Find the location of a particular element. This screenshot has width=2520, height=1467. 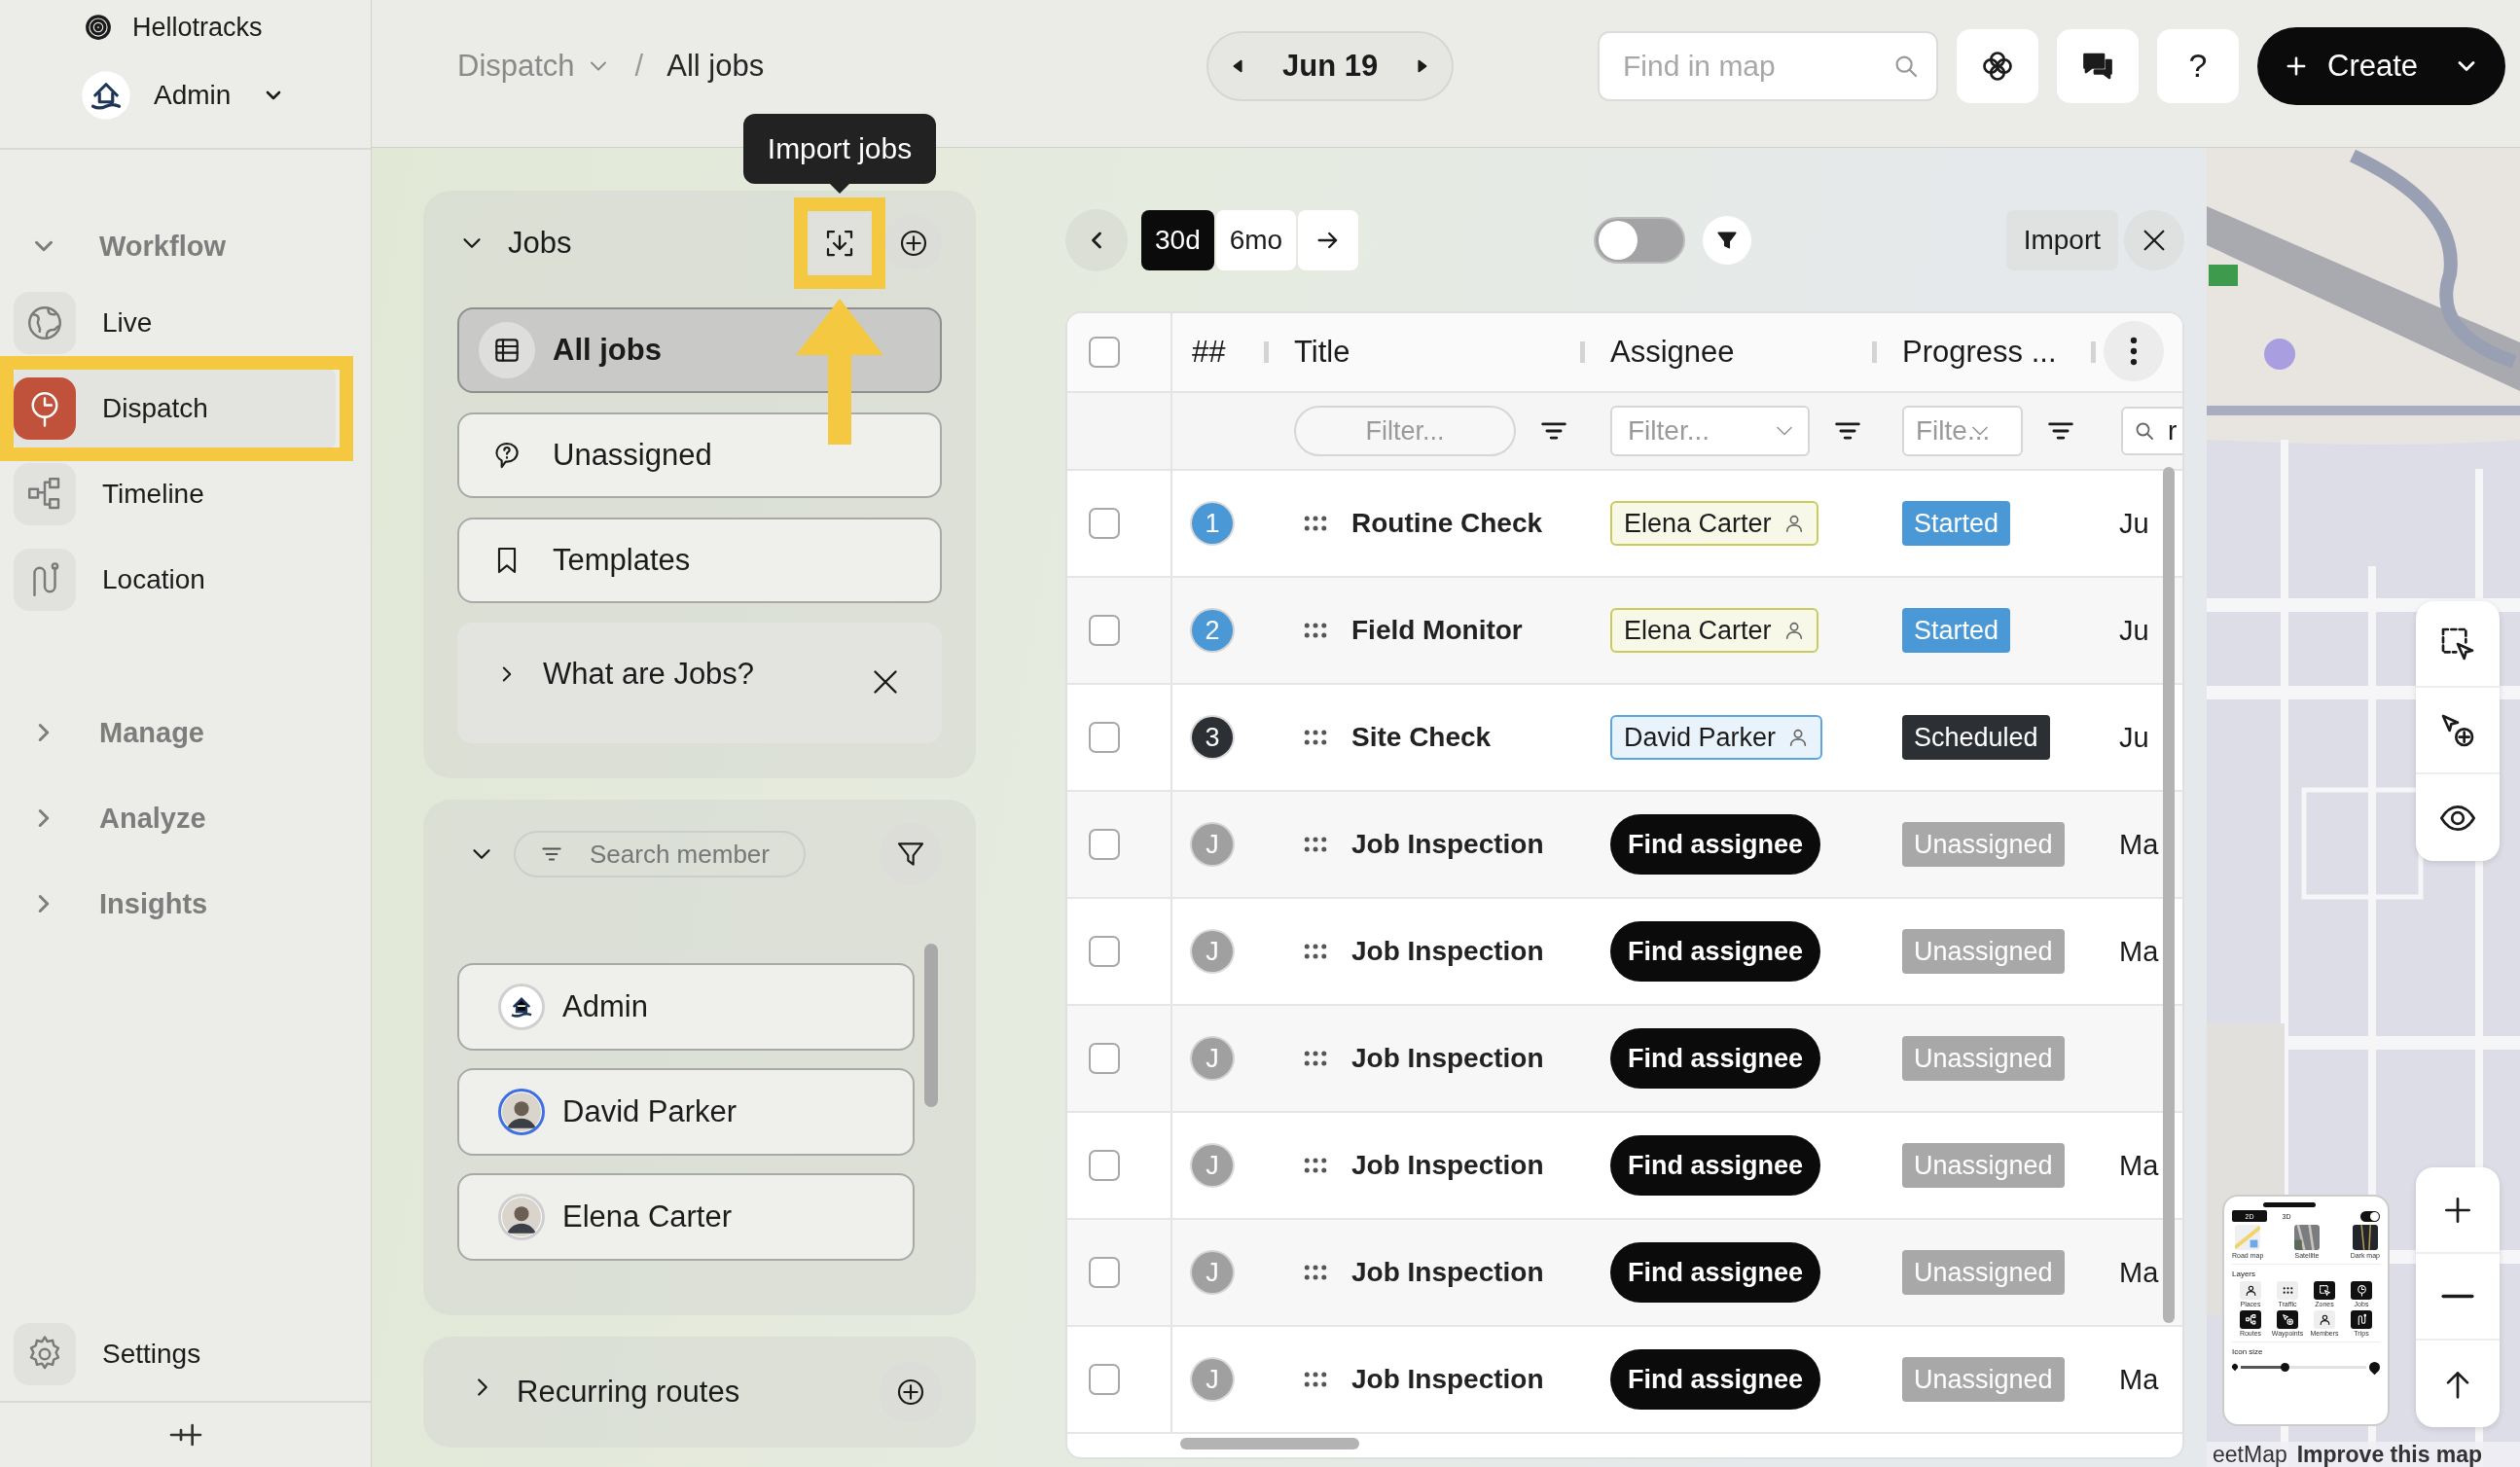

import-button: Import is located at coordinates (2061, 239).